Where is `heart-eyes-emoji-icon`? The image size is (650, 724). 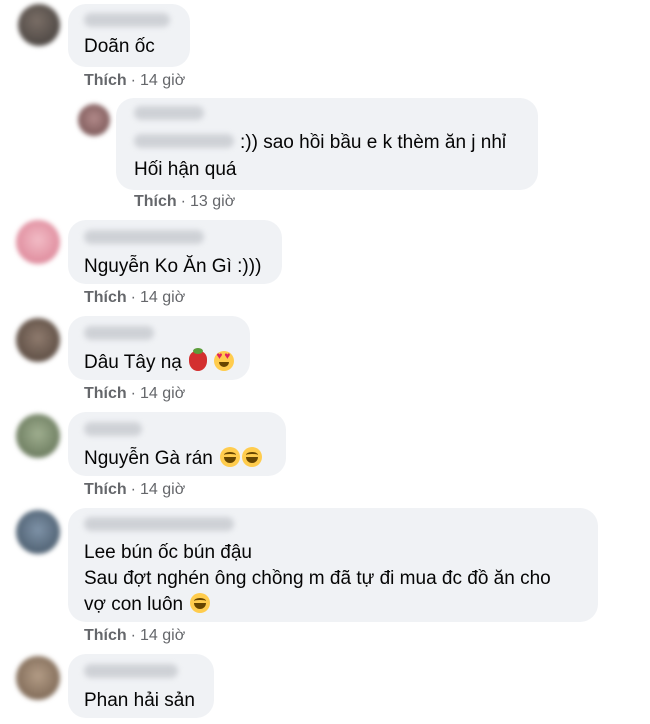 heart-eyes-emoji-icon is located at coordinates (224, 361).